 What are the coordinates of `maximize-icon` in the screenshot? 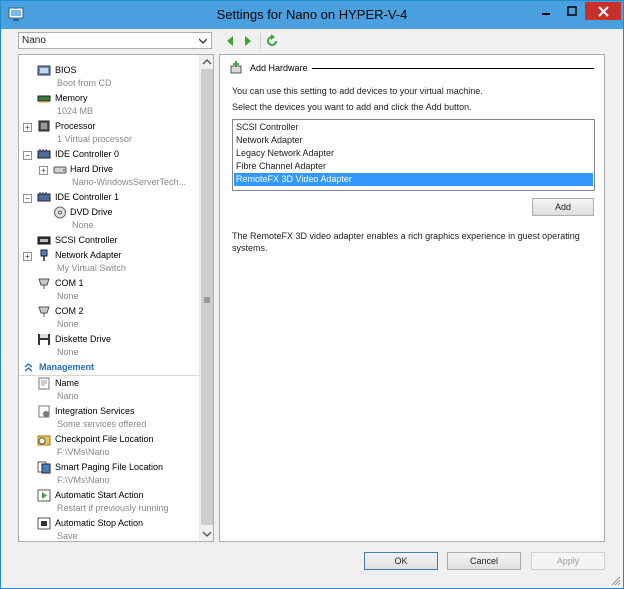 It's located at (572, 11).